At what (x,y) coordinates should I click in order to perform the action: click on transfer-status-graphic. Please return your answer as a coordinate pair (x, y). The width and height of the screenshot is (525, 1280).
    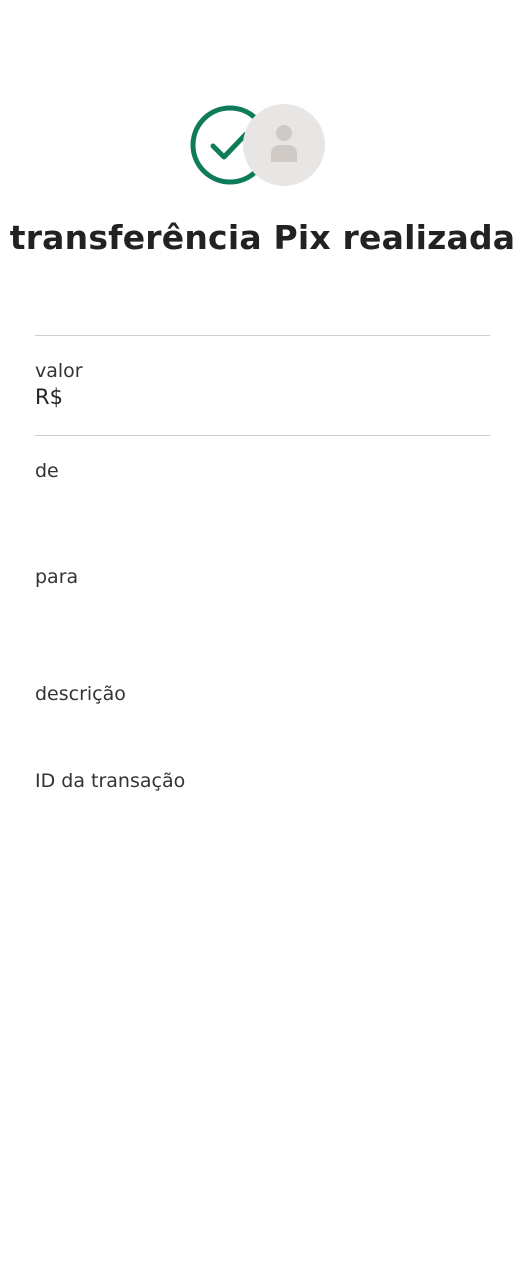
    Looking at the image, I should click on (259, 146).